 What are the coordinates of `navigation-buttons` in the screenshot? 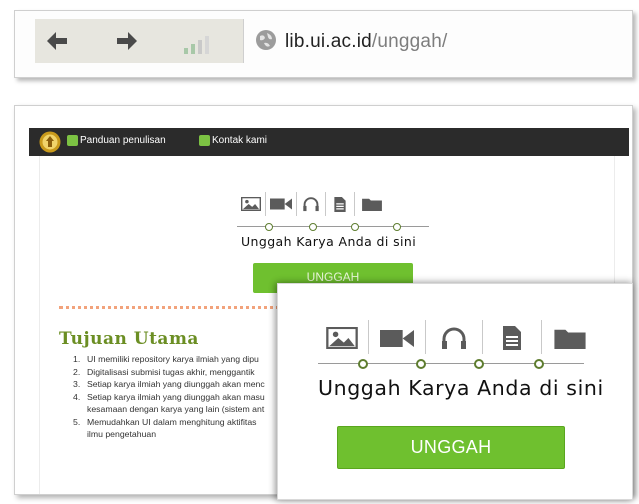 It's located at (139, 41).